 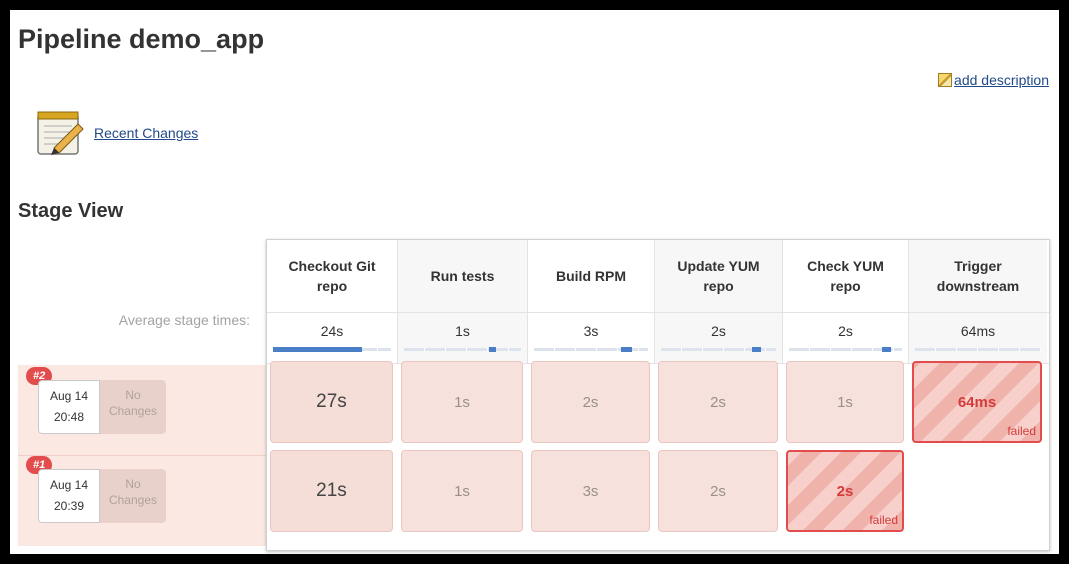 I want to click on stage-cell: 27s, so click(x=331, y=402).